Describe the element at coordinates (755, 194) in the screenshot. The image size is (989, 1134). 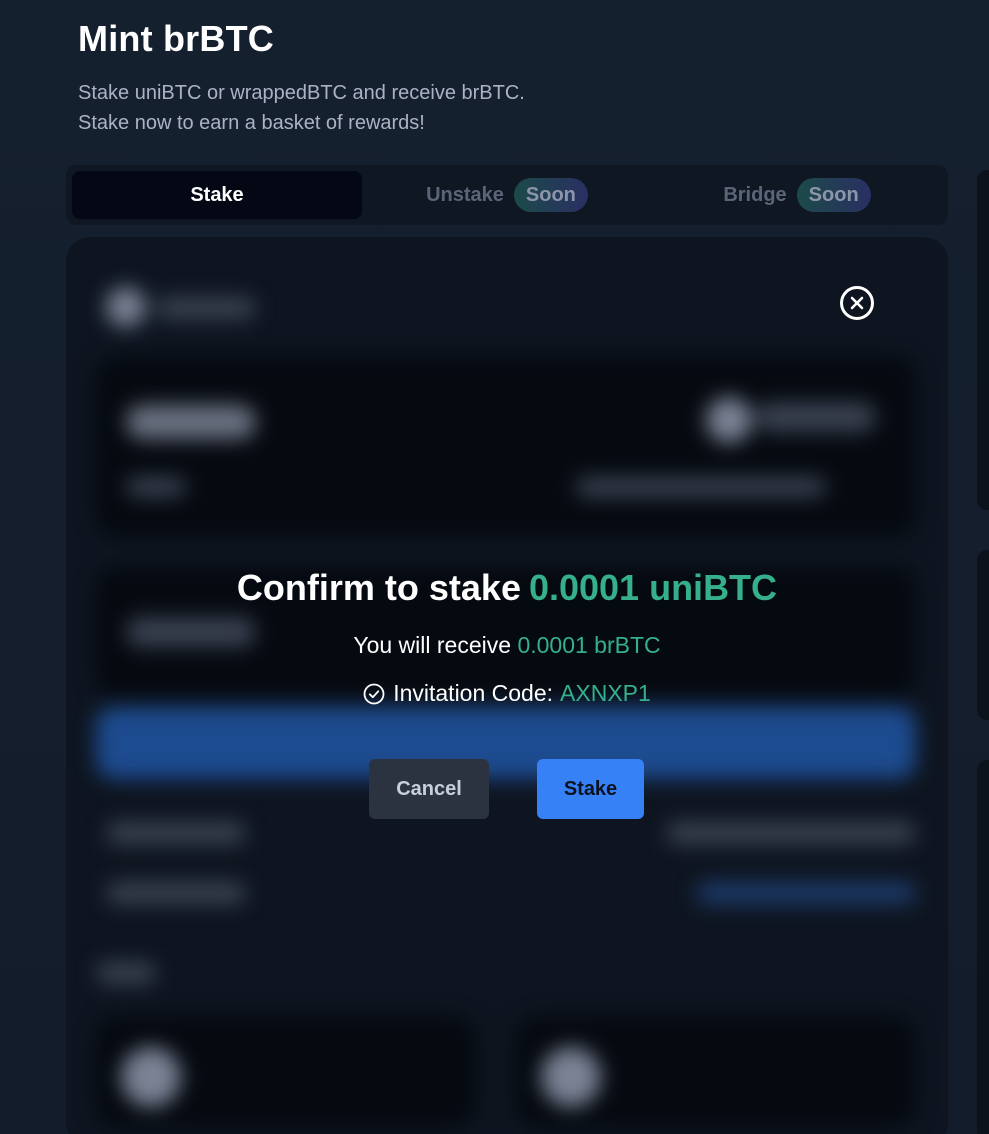
I see `tab-bridge-label: Bridge` at that location.